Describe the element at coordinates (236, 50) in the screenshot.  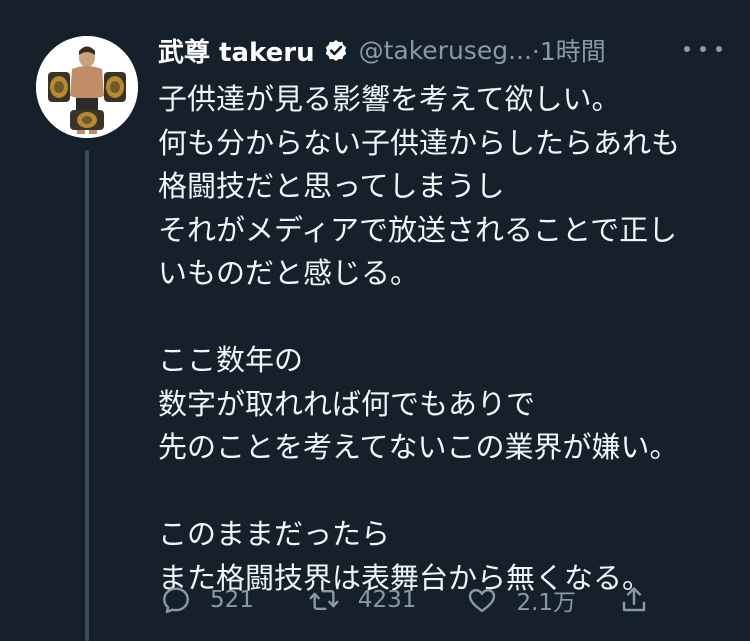
I see `author-name: 武尊 takeru` at that location.